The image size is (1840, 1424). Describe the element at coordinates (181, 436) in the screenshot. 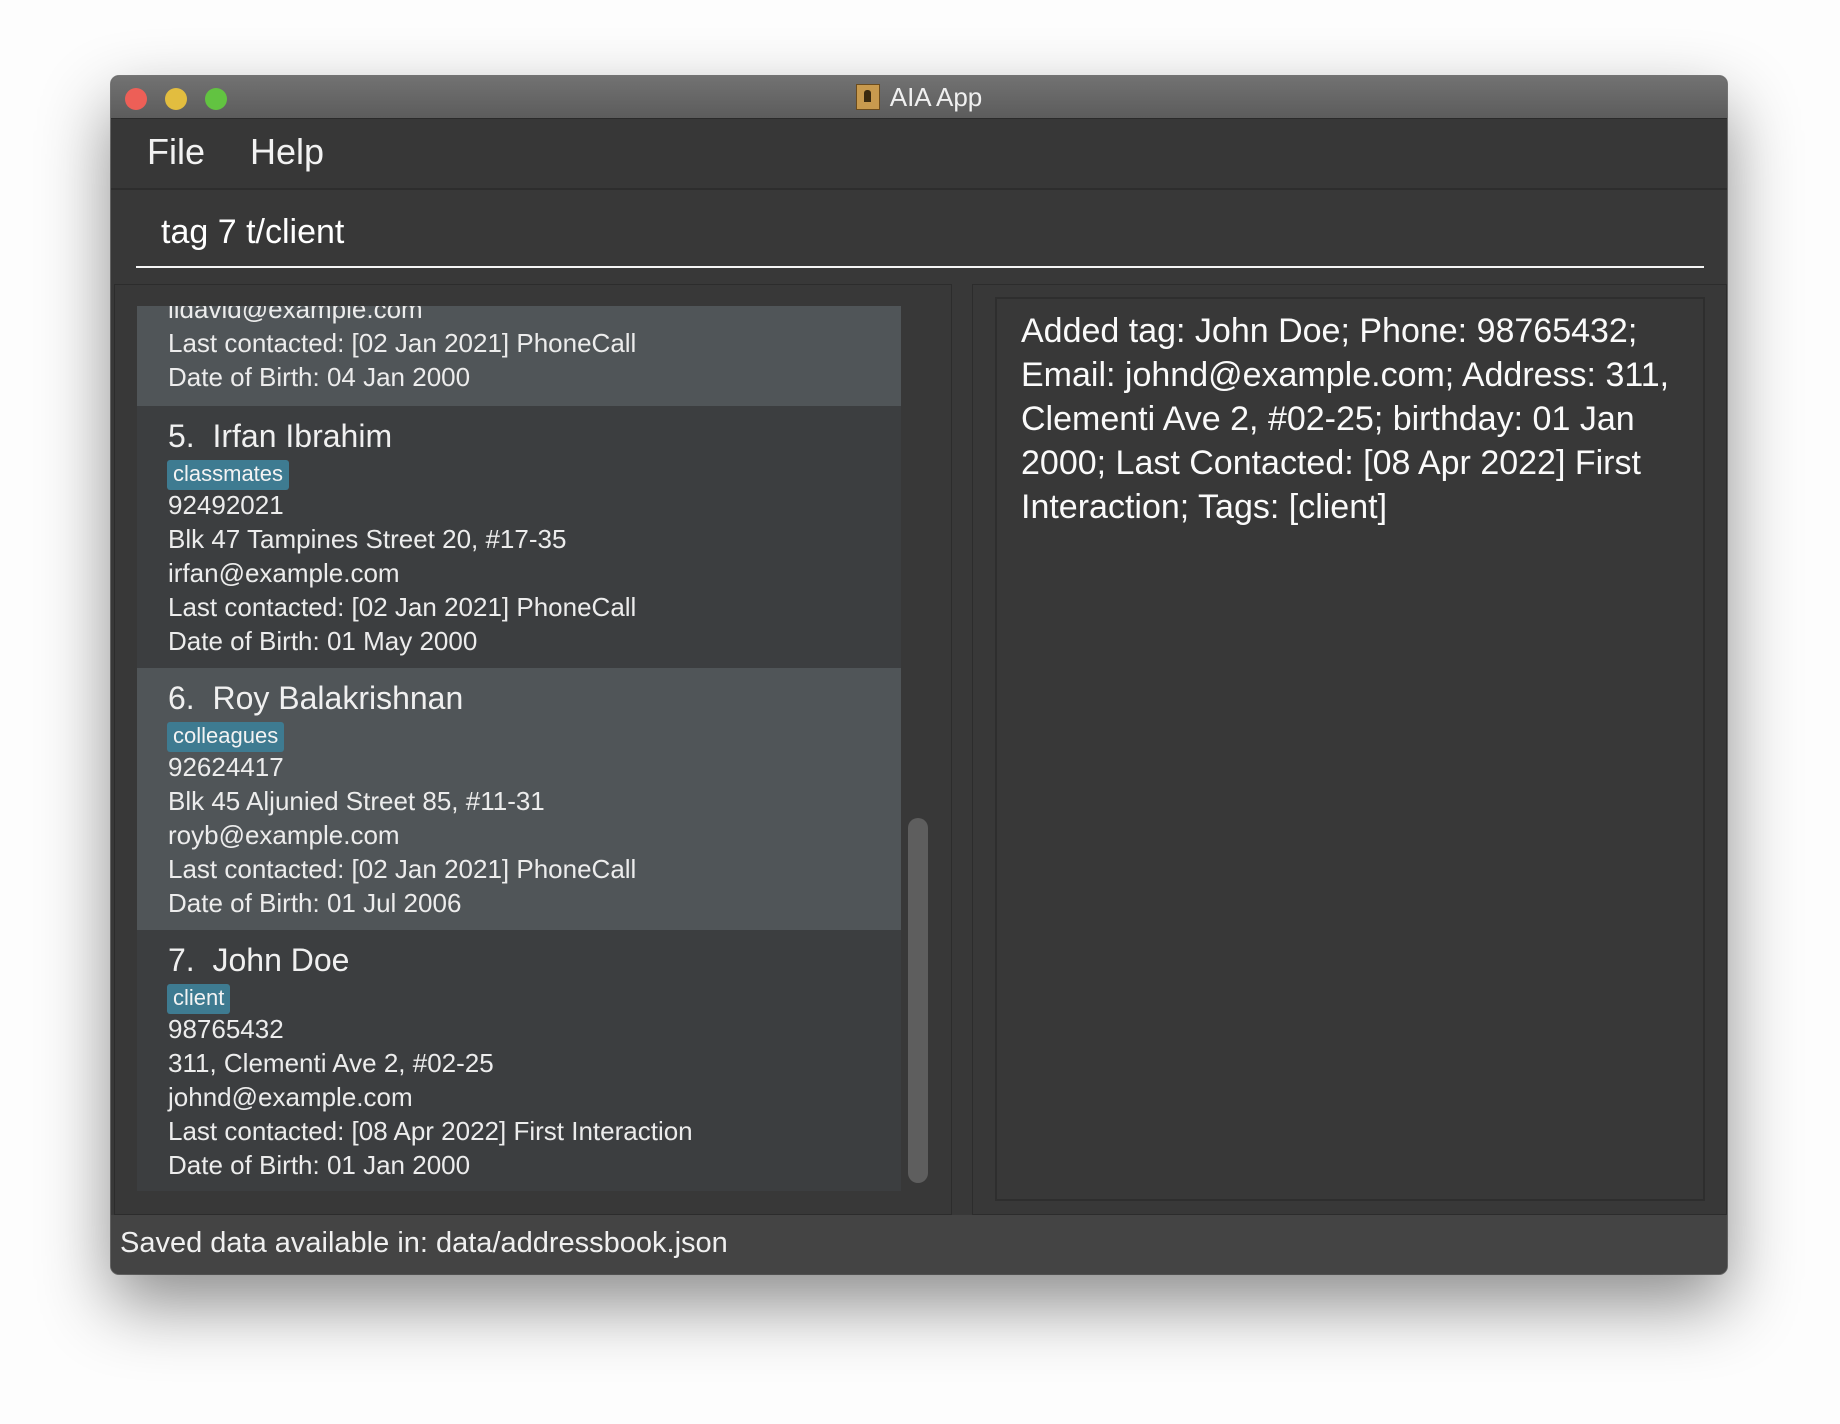

I see `person-index: 5.` at that location.